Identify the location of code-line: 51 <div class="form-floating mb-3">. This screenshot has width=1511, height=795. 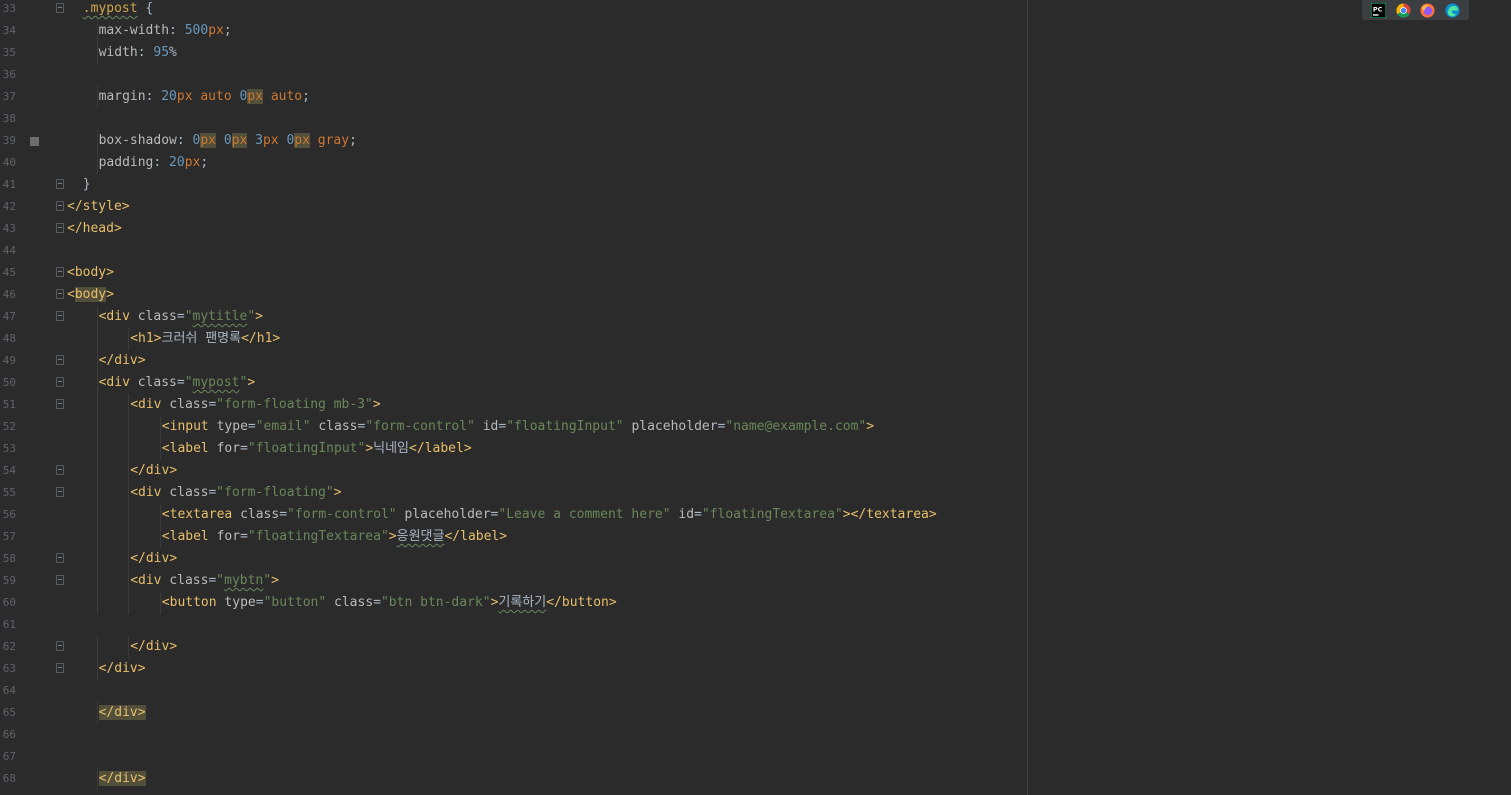
(513, 405).